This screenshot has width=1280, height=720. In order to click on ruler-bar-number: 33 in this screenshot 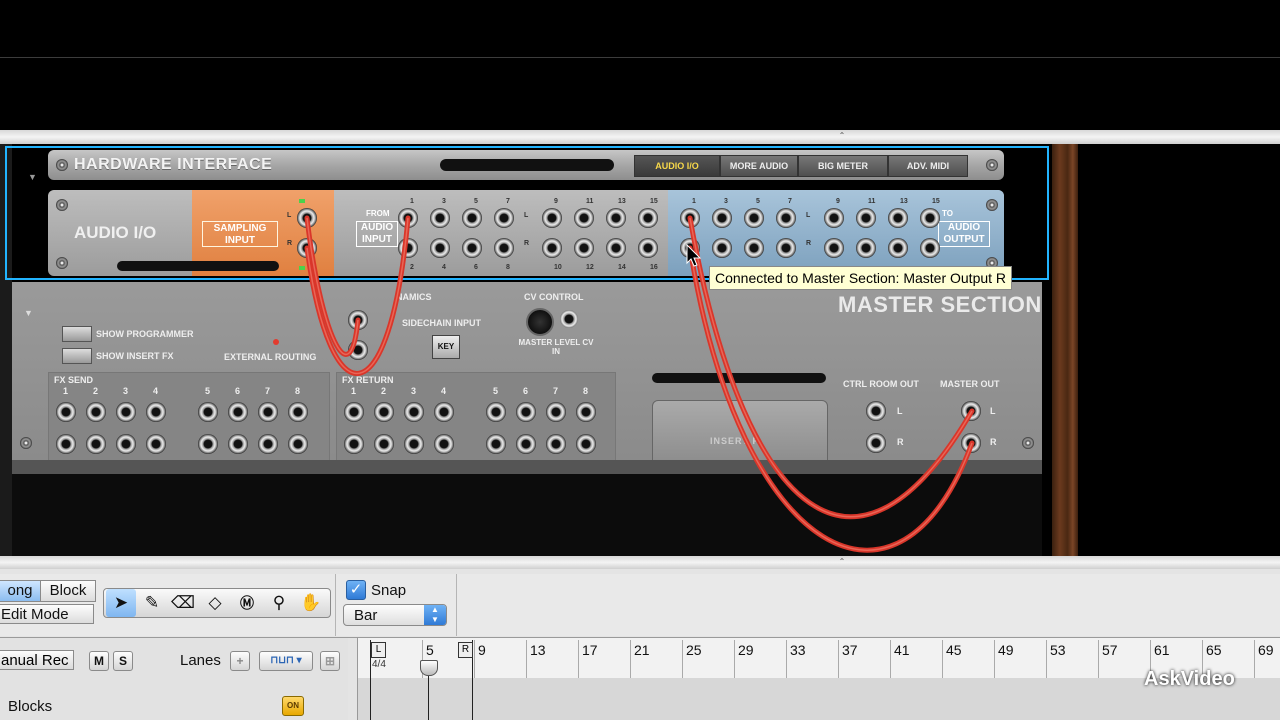, I will do `click(798, 650)`.